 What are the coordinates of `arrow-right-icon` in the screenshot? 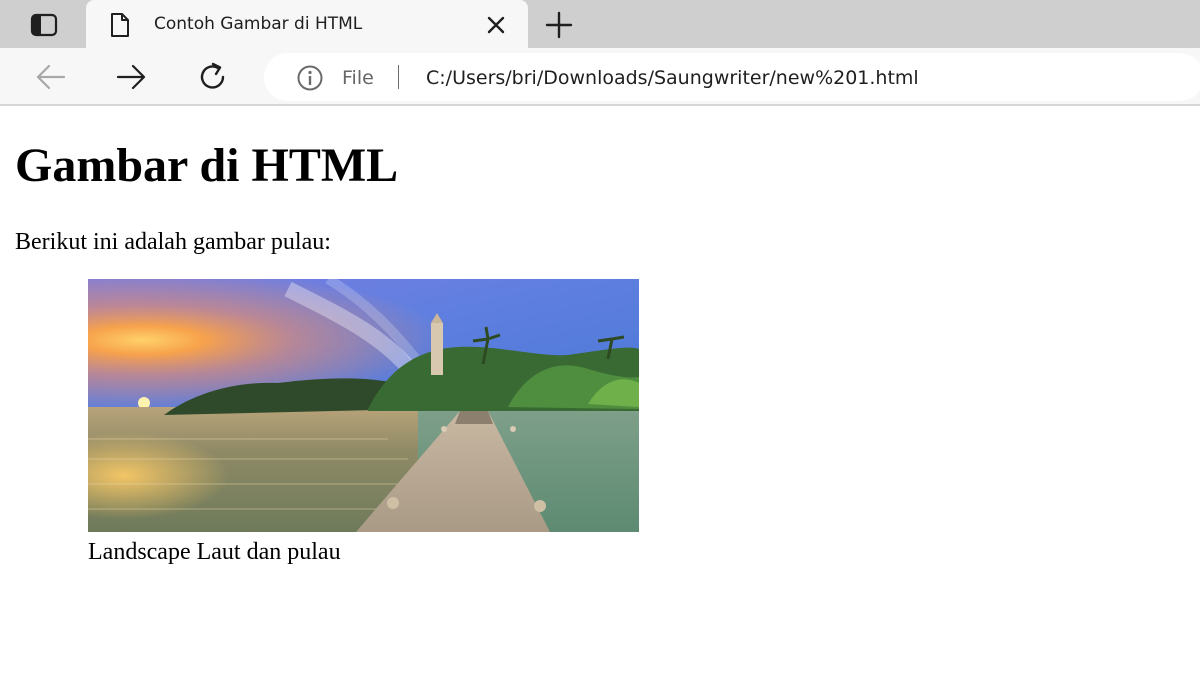 It's located at (131, 77).